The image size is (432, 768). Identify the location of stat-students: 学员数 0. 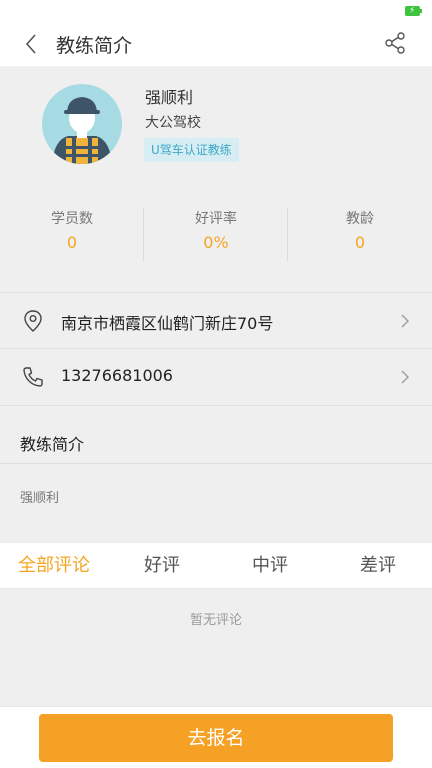
(72, 234).